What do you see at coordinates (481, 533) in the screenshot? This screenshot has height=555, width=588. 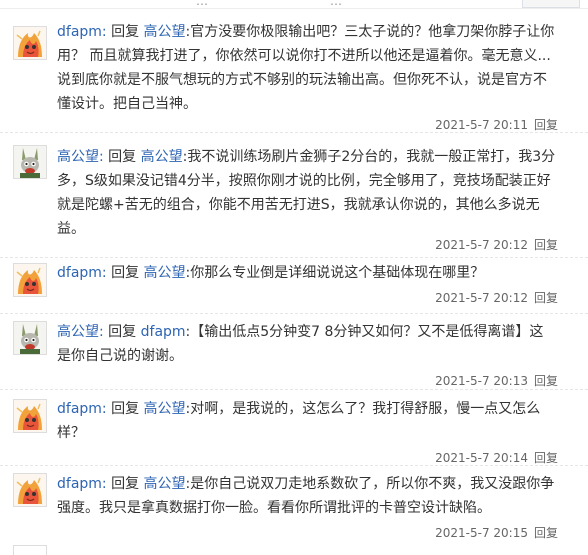 I see `reply-timestamp: 2021-5-7 20:15` at bounding box center [481, 533].